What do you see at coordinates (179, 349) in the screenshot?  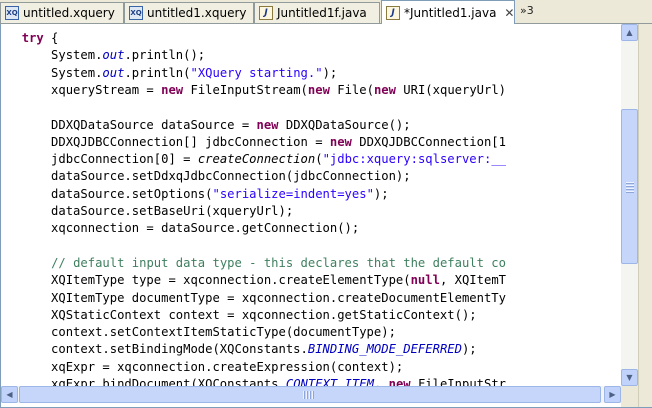 I see `code-token: context.setBindingMode(XQConstants.` at bounding box center [179, 349].